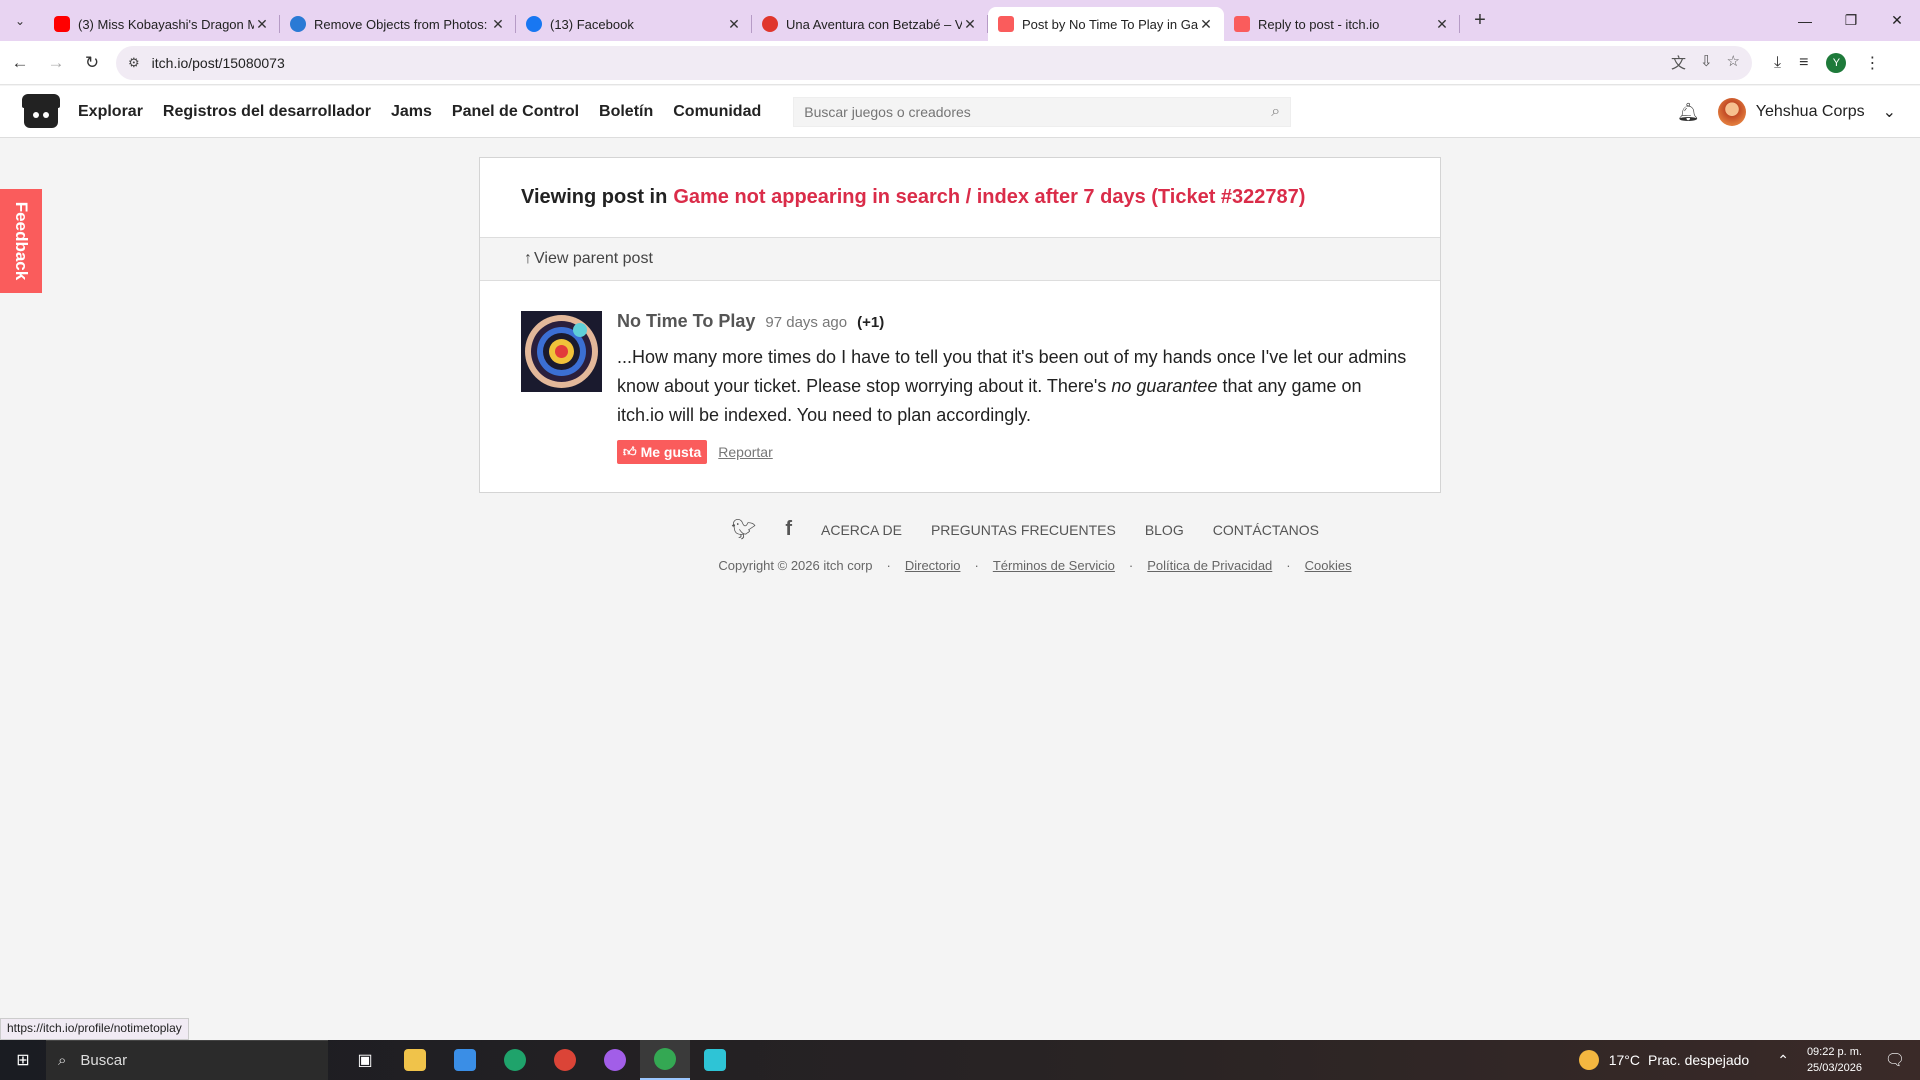 The image size is (1920, 1080). I want to click on site-info-icon: ⚙, so click(134, 63).